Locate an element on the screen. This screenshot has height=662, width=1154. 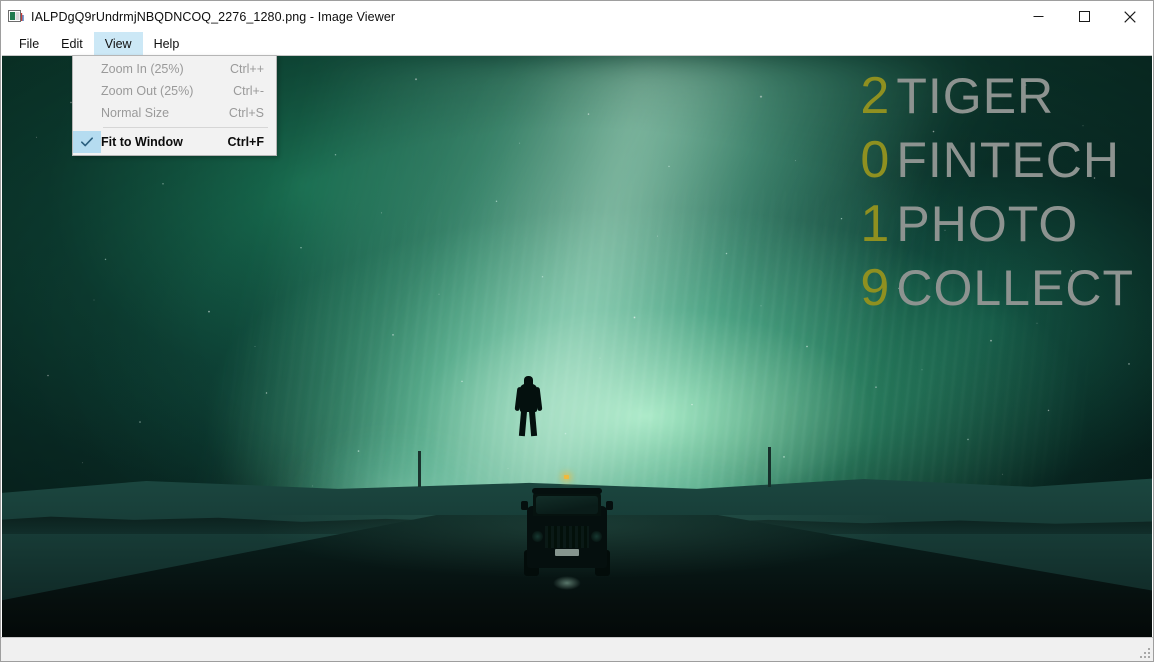
person-head is located at coordinates (528, 381).